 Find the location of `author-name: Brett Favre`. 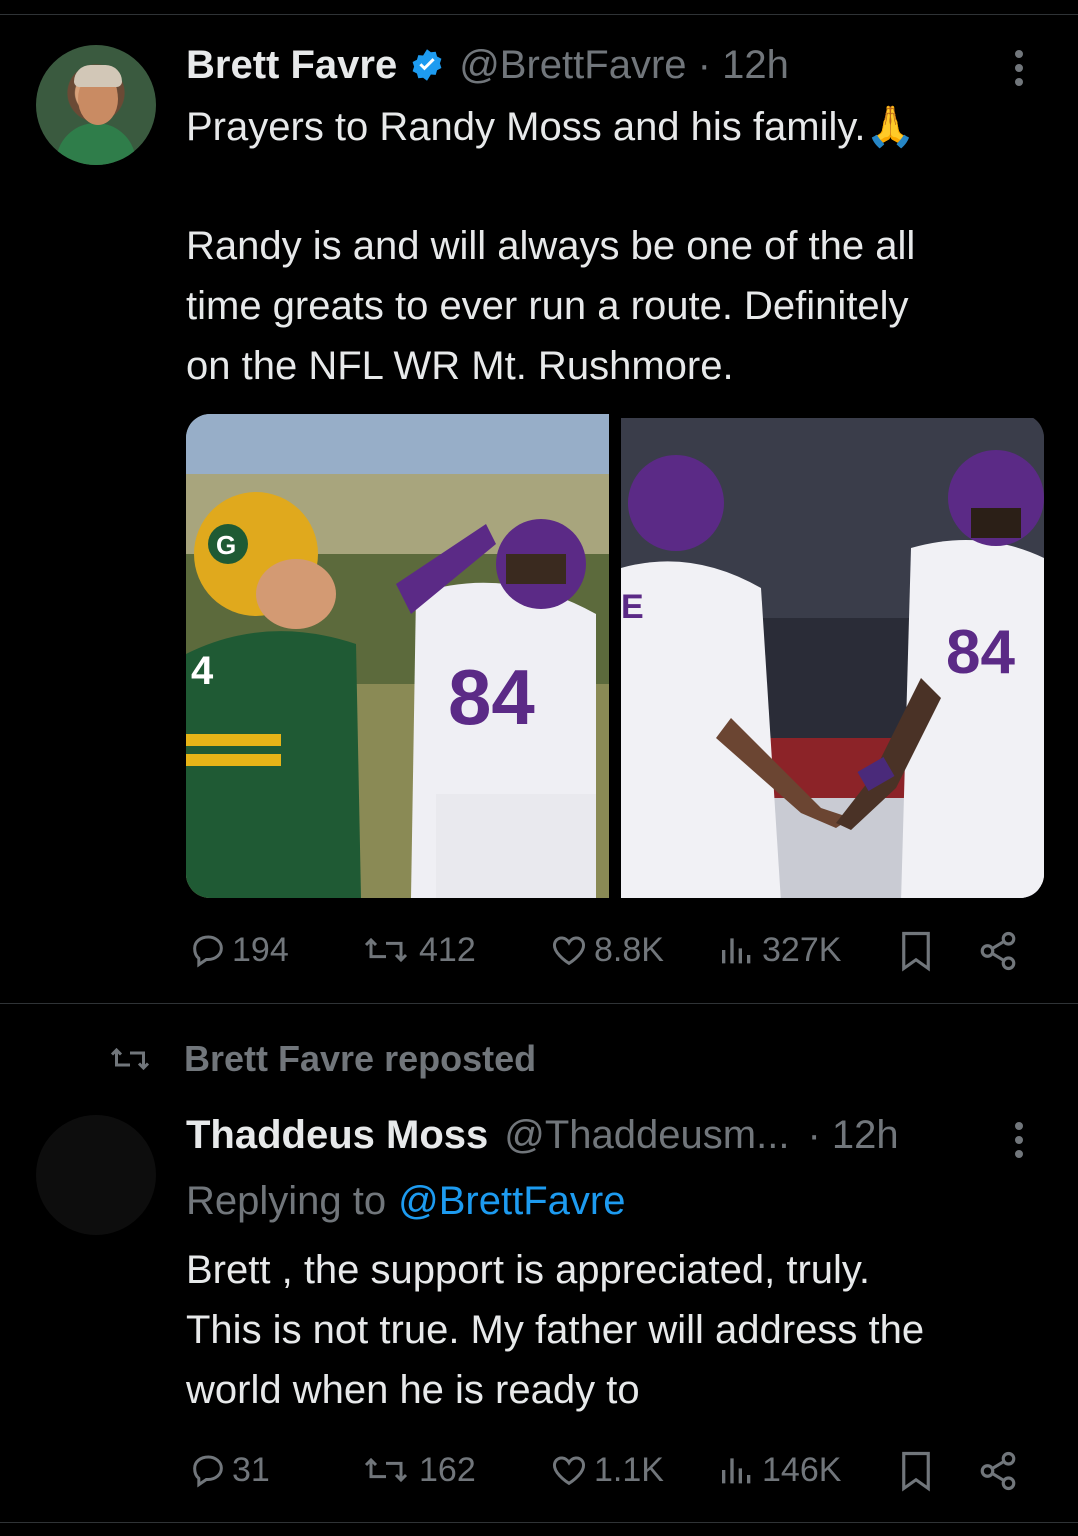

author-name: Brett Favre is located at coordinates (291, 65).